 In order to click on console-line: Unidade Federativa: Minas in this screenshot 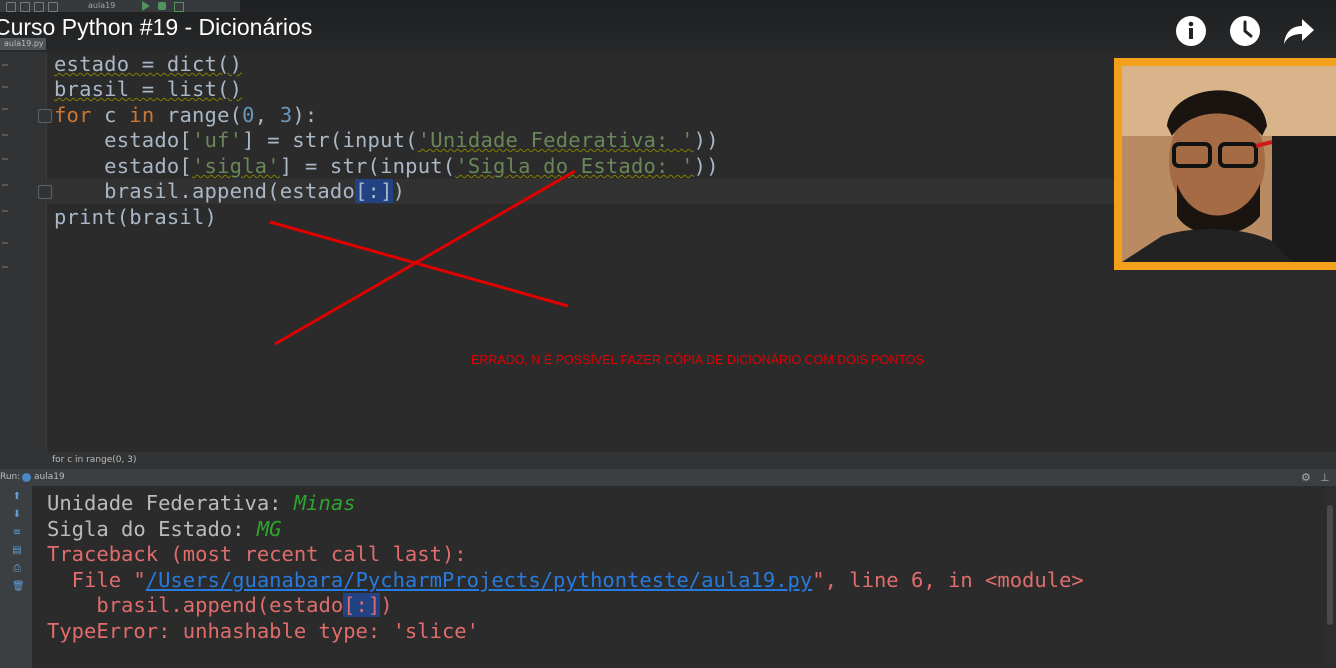, I will do `click(201, 503)`.